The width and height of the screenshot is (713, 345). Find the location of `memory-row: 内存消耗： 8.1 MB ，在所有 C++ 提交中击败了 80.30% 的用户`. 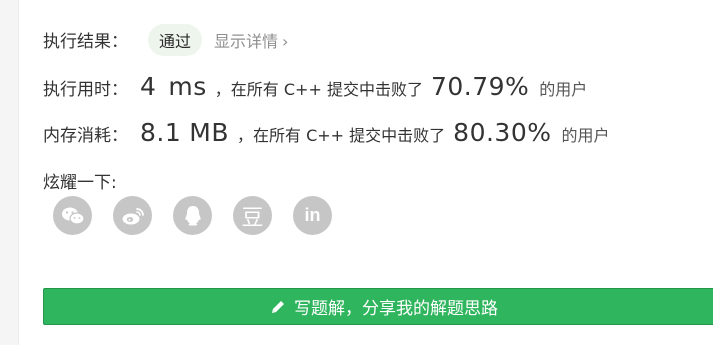

memory-row: 内存消耗： 8.1 MB ，在所有 C++ 提交中击败了 80.30% 的用户 is located at coordinates (326, 132).